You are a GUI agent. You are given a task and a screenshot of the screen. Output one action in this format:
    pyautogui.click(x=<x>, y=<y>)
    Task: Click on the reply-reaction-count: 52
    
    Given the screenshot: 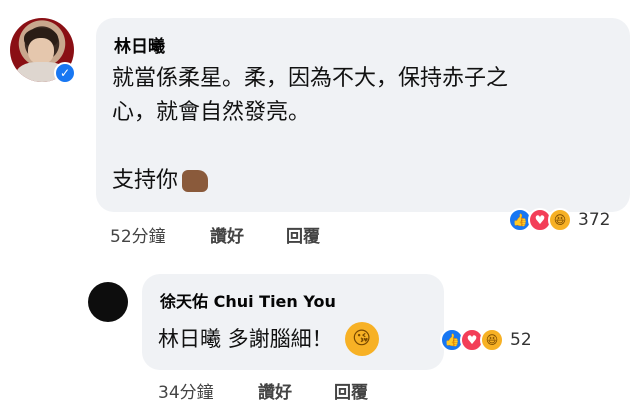 What is the action you would take?
    pyautogui.click(x=521, y=340)
    